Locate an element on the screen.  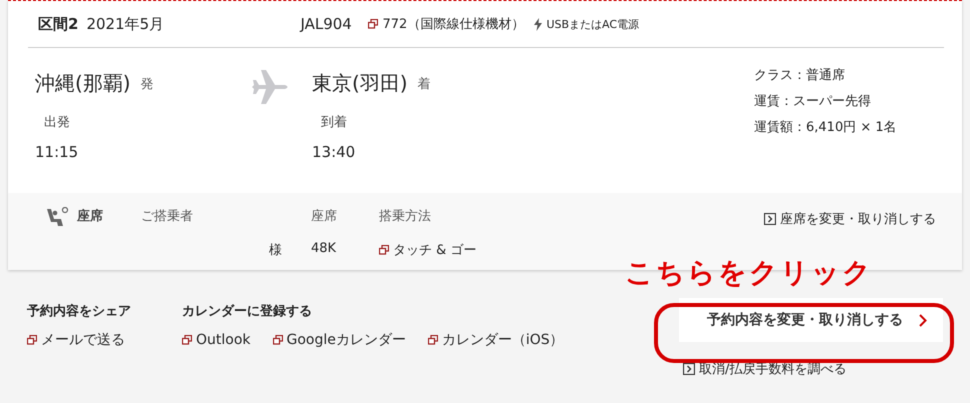
fare-detail: クラス：普通席 is located at coordinates (800, 75).